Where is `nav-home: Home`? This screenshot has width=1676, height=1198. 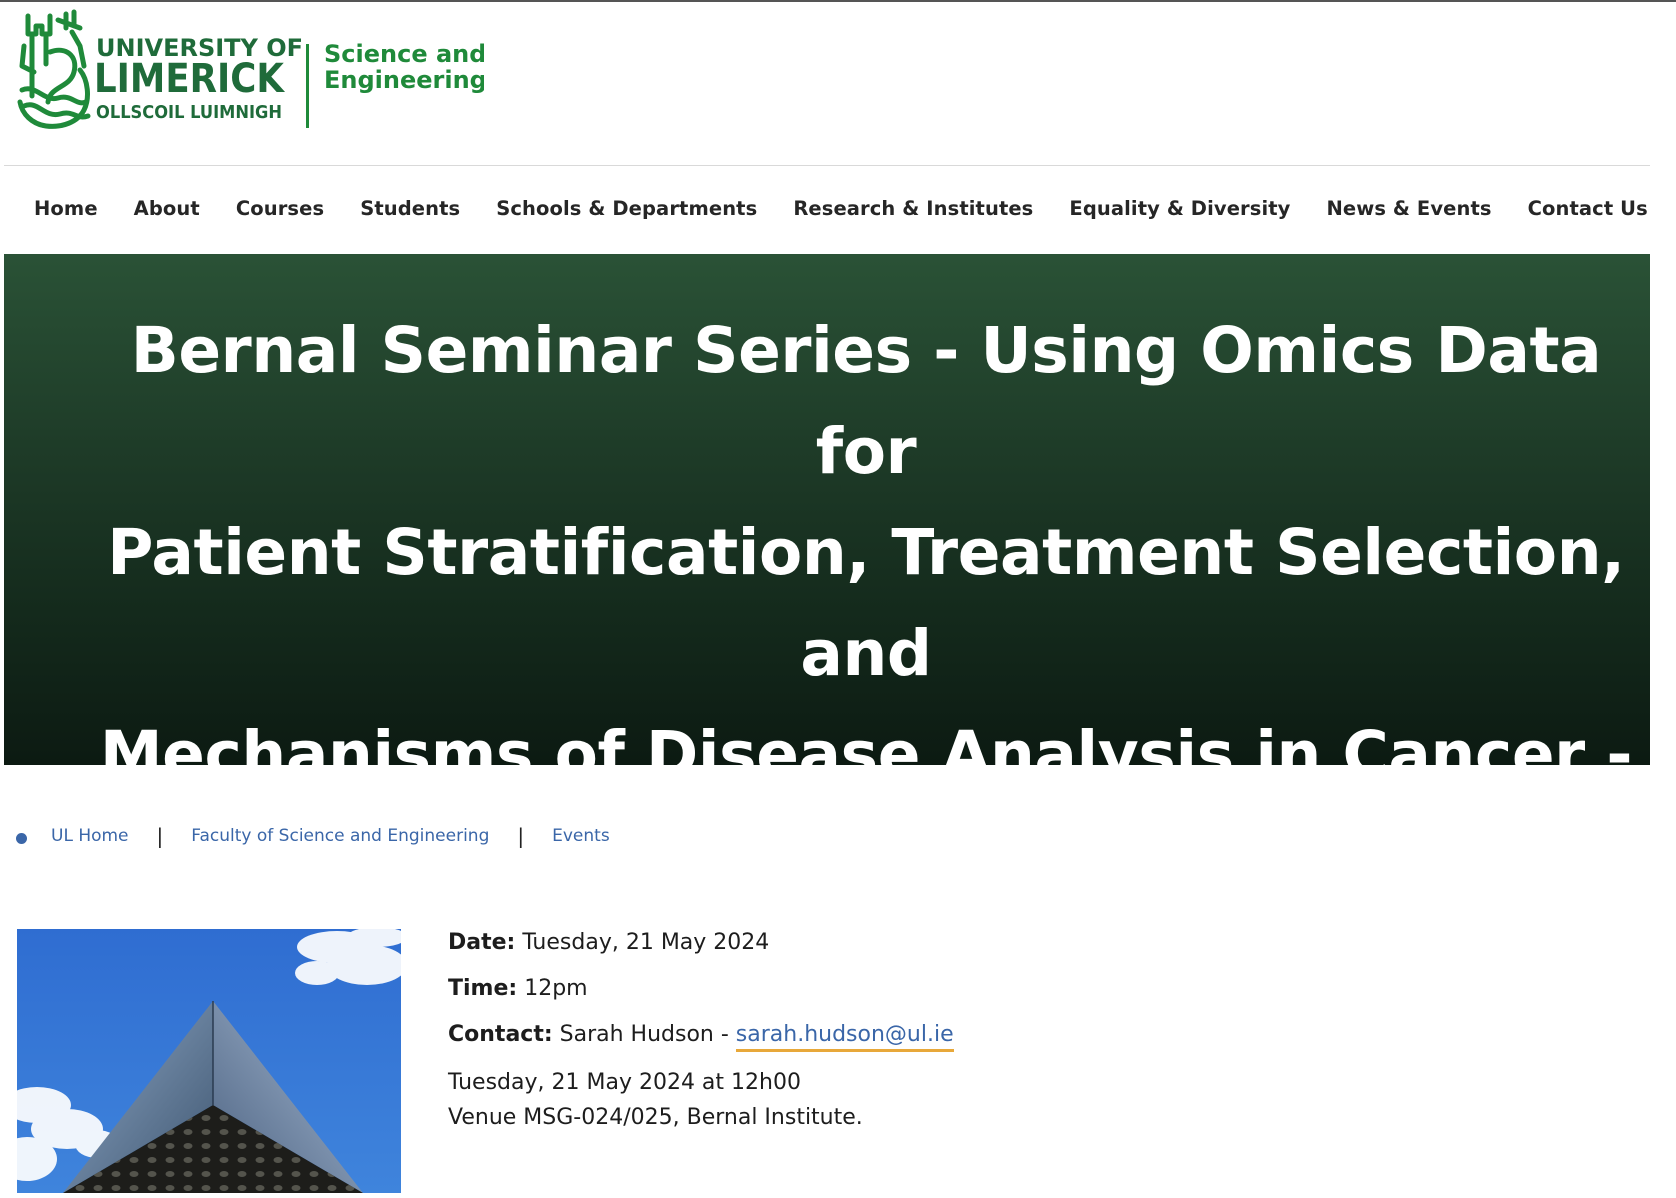
nav-home: Home is located at coordinates (66, 208).